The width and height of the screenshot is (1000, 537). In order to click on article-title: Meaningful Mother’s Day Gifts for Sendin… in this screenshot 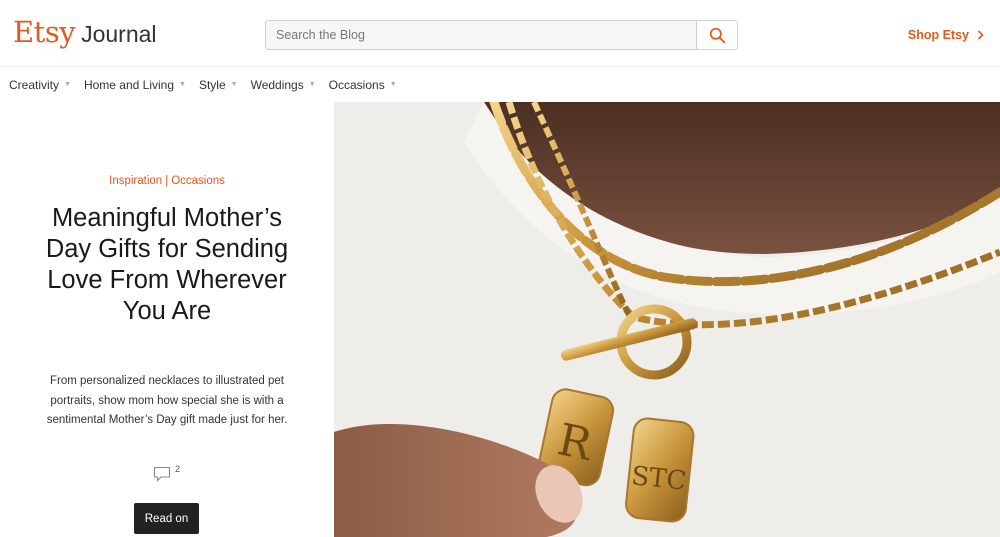, I will do `click(167, 265)`.